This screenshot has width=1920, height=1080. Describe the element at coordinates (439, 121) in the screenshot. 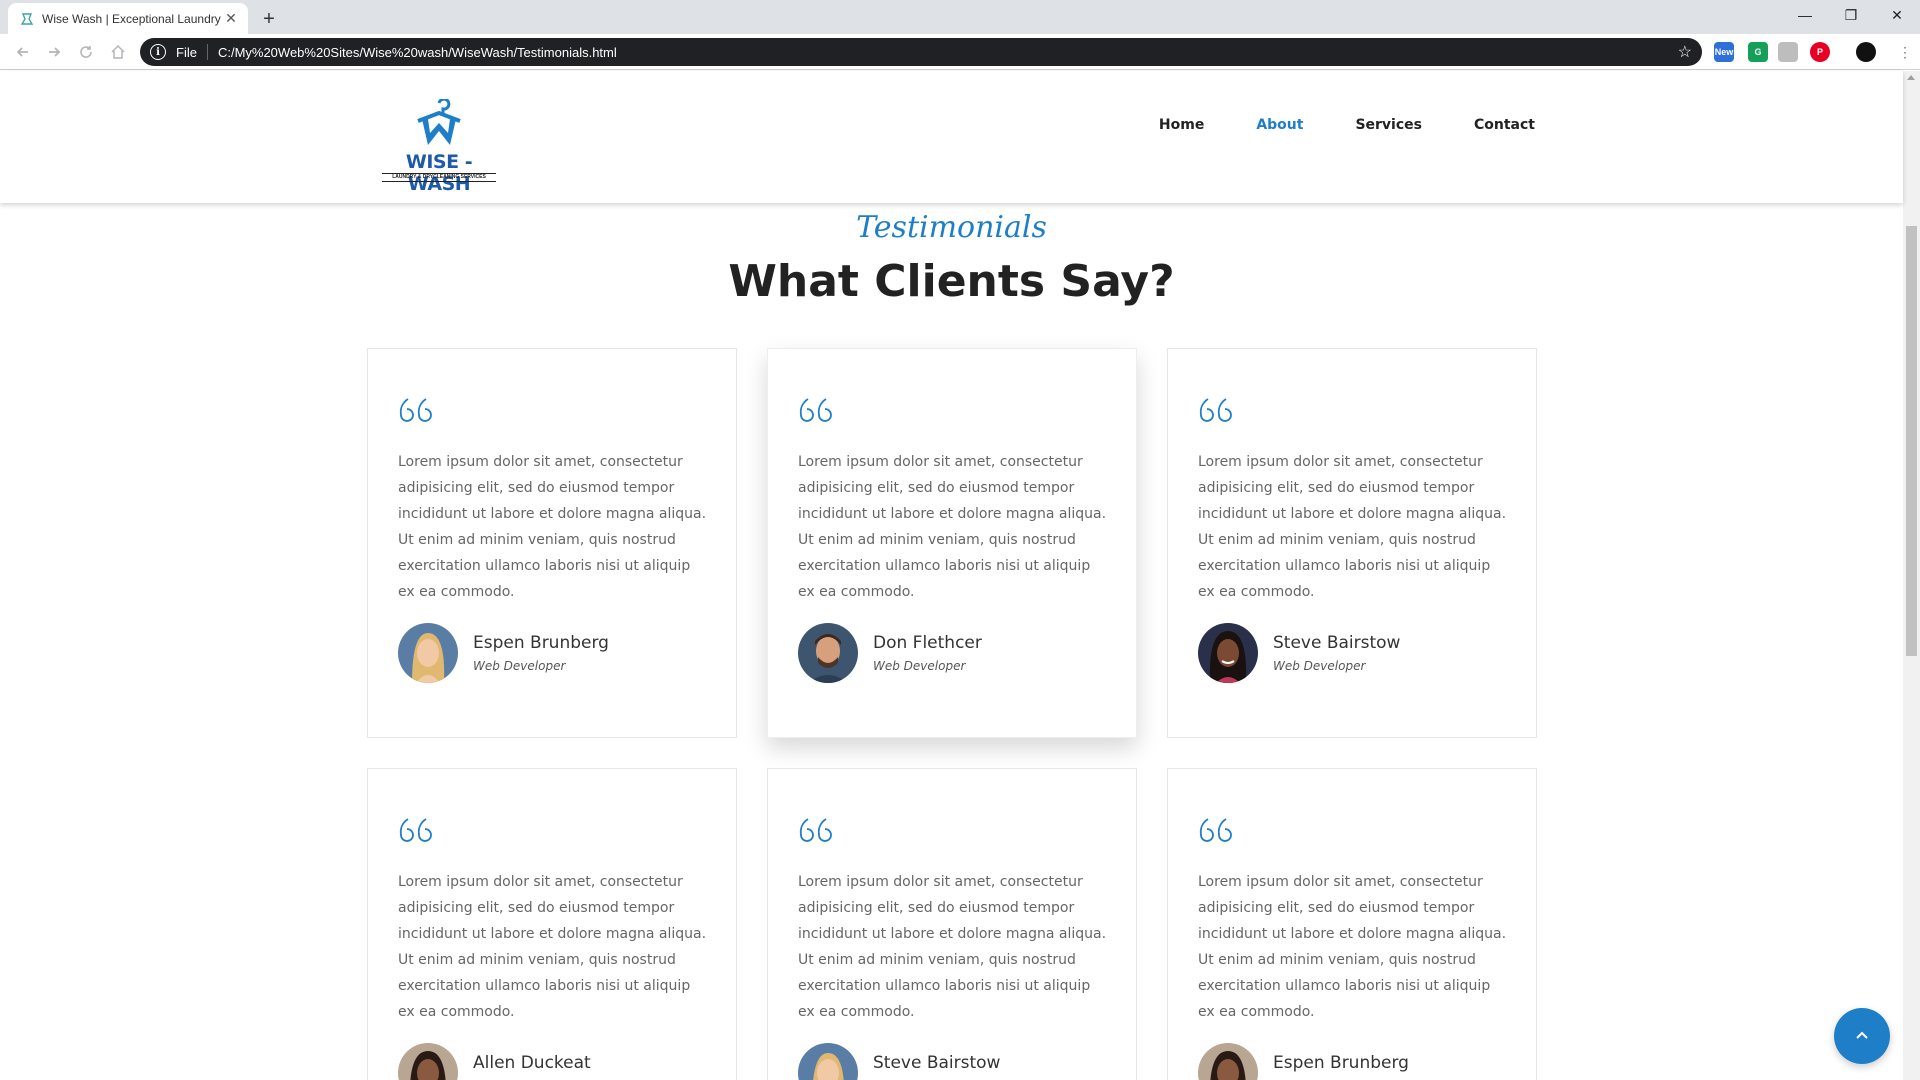

I see `hanger-logo-icon` at that location.